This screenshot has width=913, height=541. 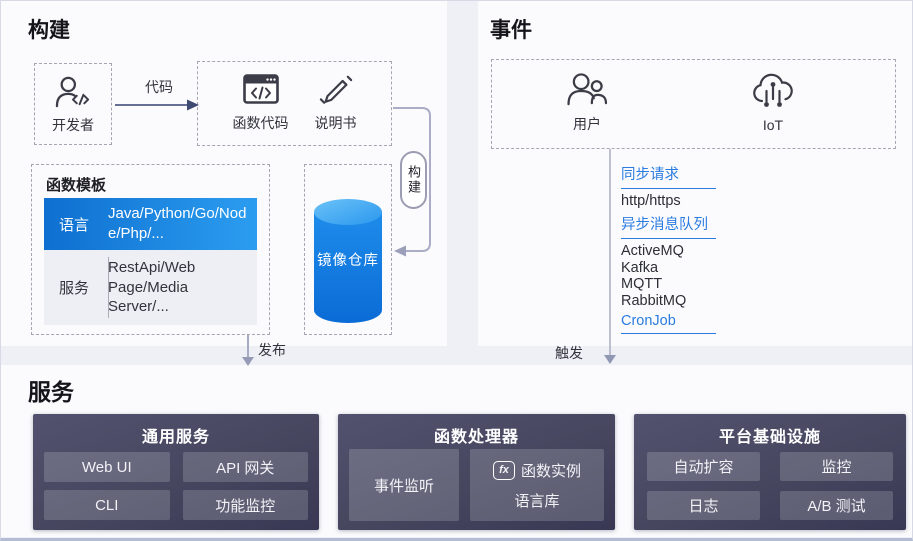 I want to click on ab-test-button: A/B 测试, so click(x=836, y=505).